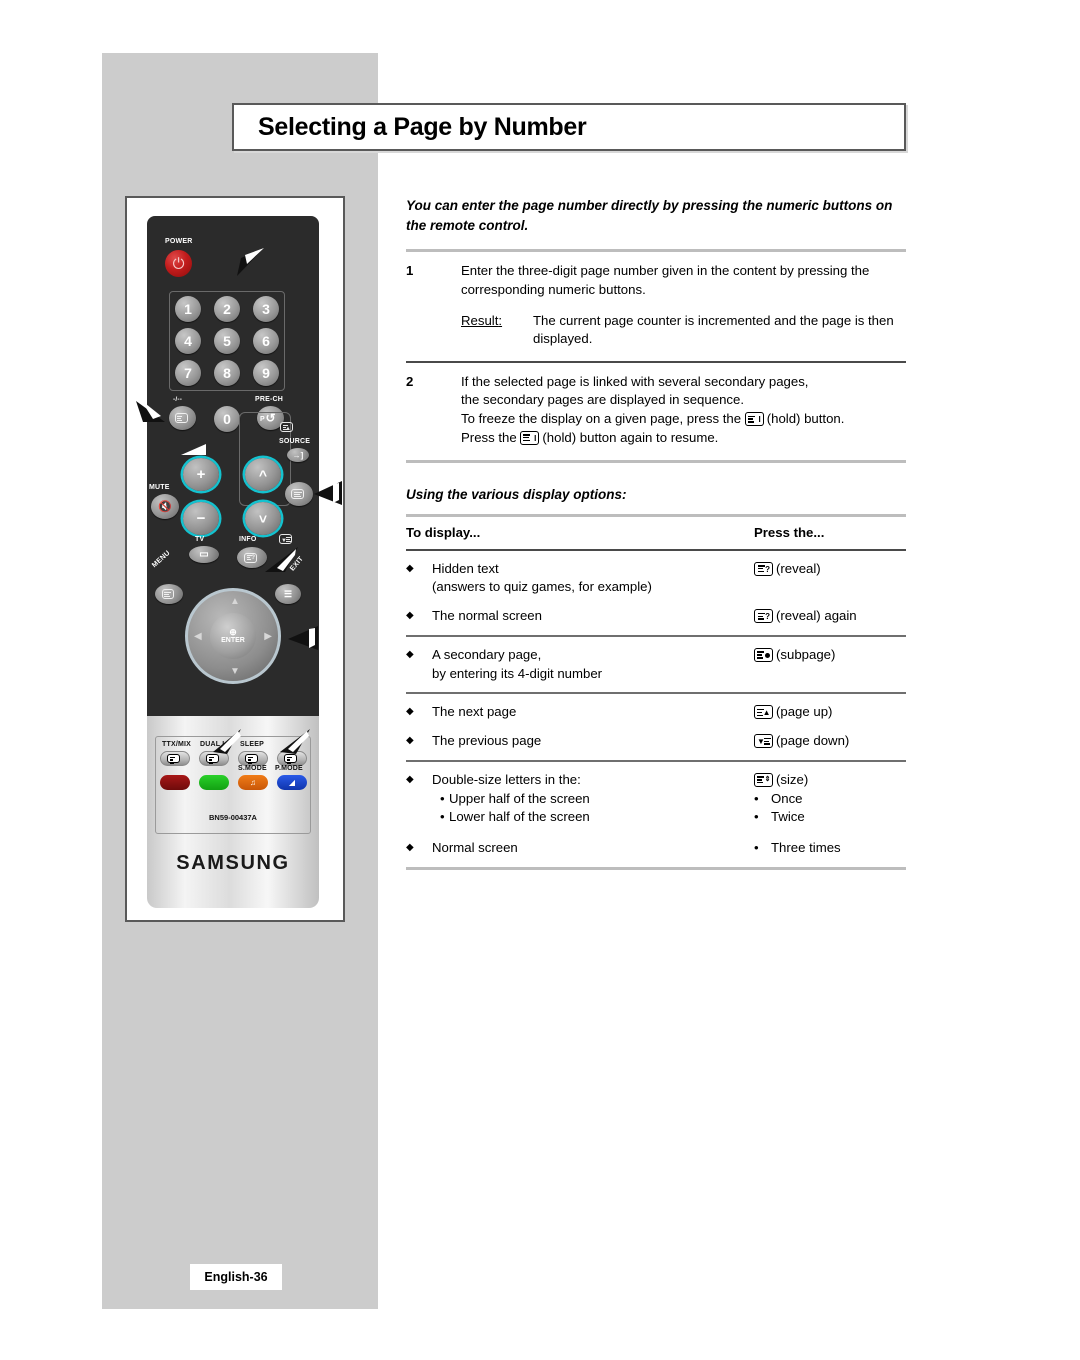  Describe the element at coordinates (263, 518) in the screenshot. I see `channel-down-button: ˅` at that location.